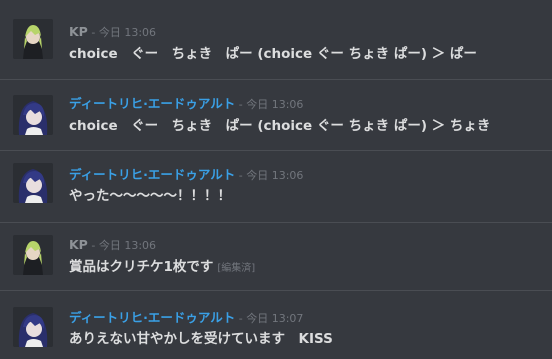 The width and height of the screenshot is (552, 359). What do you see at coordinates (236, 268) in the screenshot?
I see `edited-label: [編集済]` at bounding box center [236, 268].